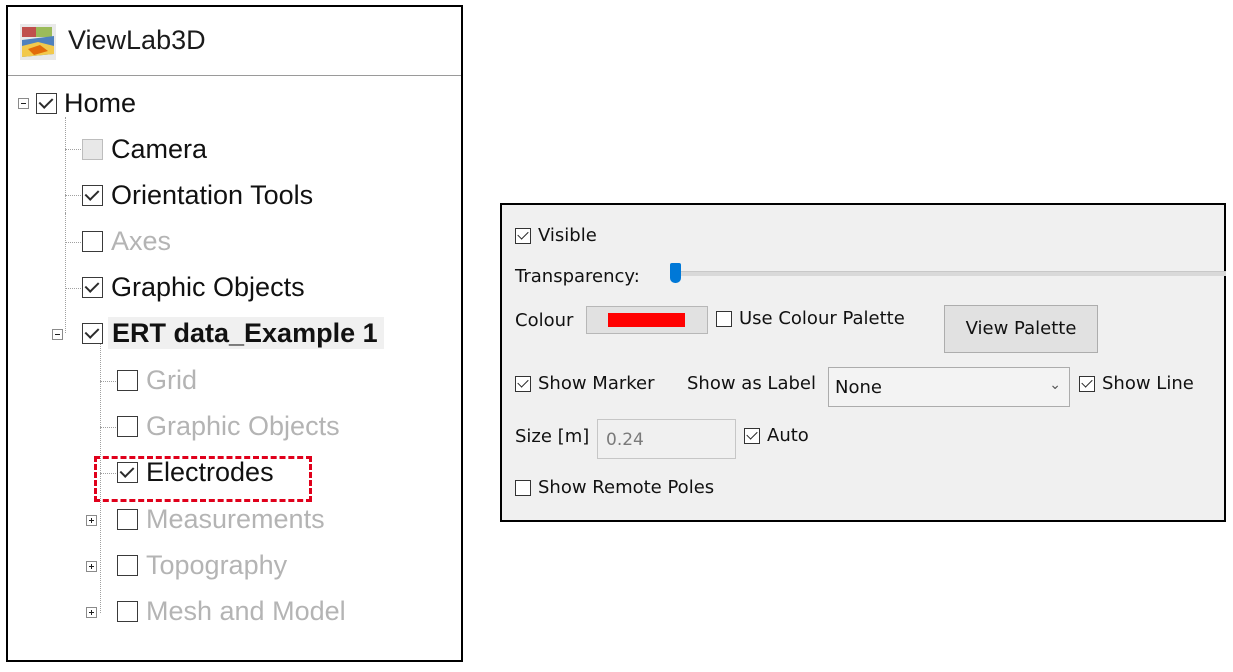 This screenshot has height=672, width=1233. I want to click on chevron-down-icon: ⌄, so click(1055, 385).